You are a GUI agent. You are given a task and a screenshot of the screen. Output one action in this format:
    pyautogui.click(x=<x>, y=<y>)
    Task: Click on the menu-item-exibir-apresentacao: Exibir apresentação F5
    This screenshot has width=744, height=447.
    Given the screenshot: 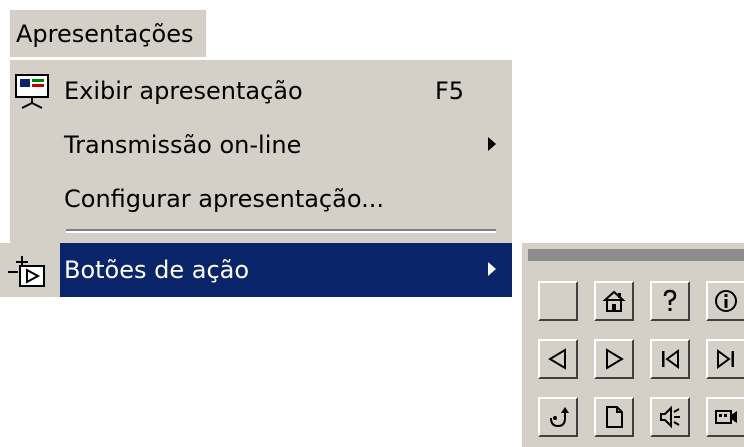 What is the action you would take?
    pyautogui.click(x=261, y=91)
    